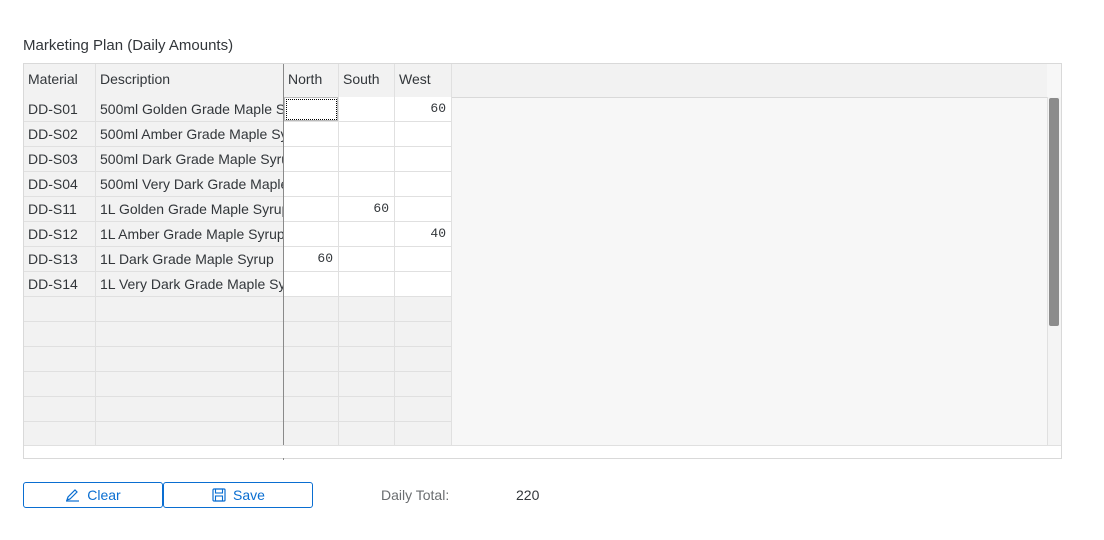 This screenshot has width=1104, height=540. I want to click on page-title: Marketing Plan (Daily Amounts), so click(128, 45).